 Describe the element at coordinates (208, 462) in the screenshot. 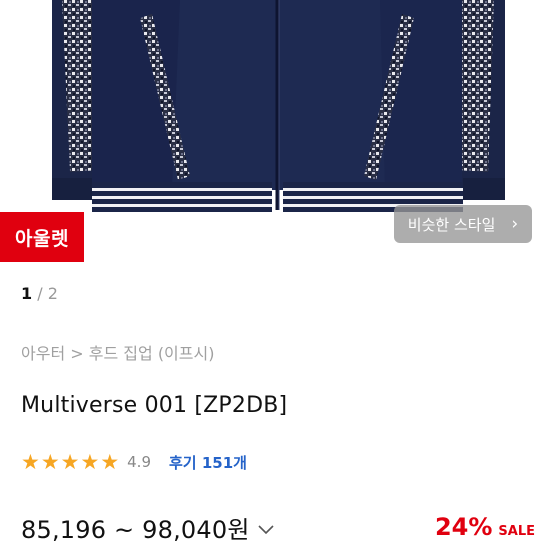

I see `reviews-link: 후기 151개` at that location.